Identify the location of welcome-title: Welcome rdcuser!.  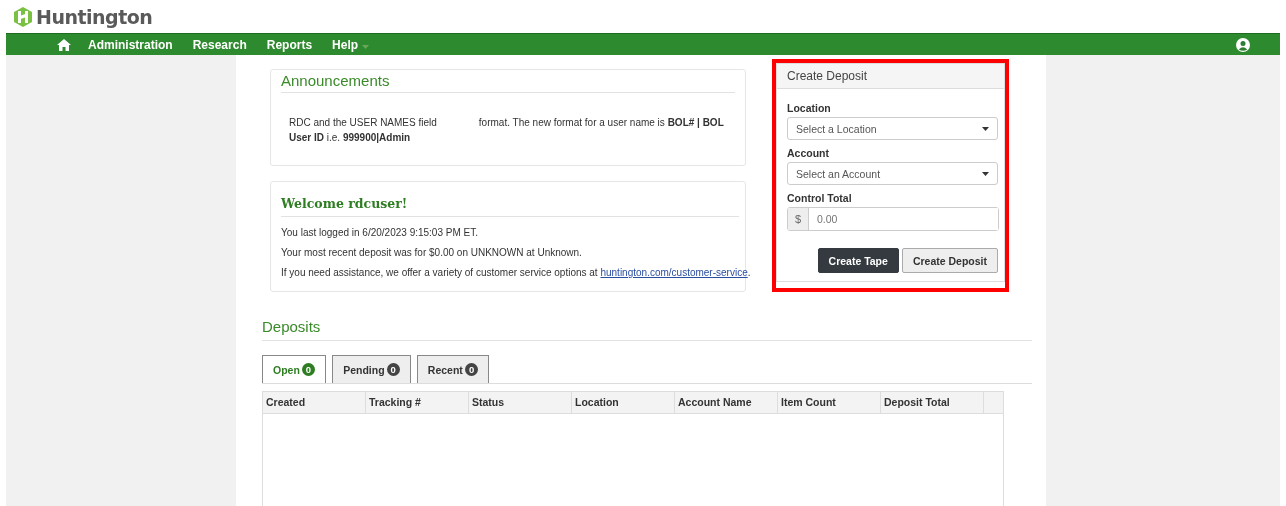
(510, 199).